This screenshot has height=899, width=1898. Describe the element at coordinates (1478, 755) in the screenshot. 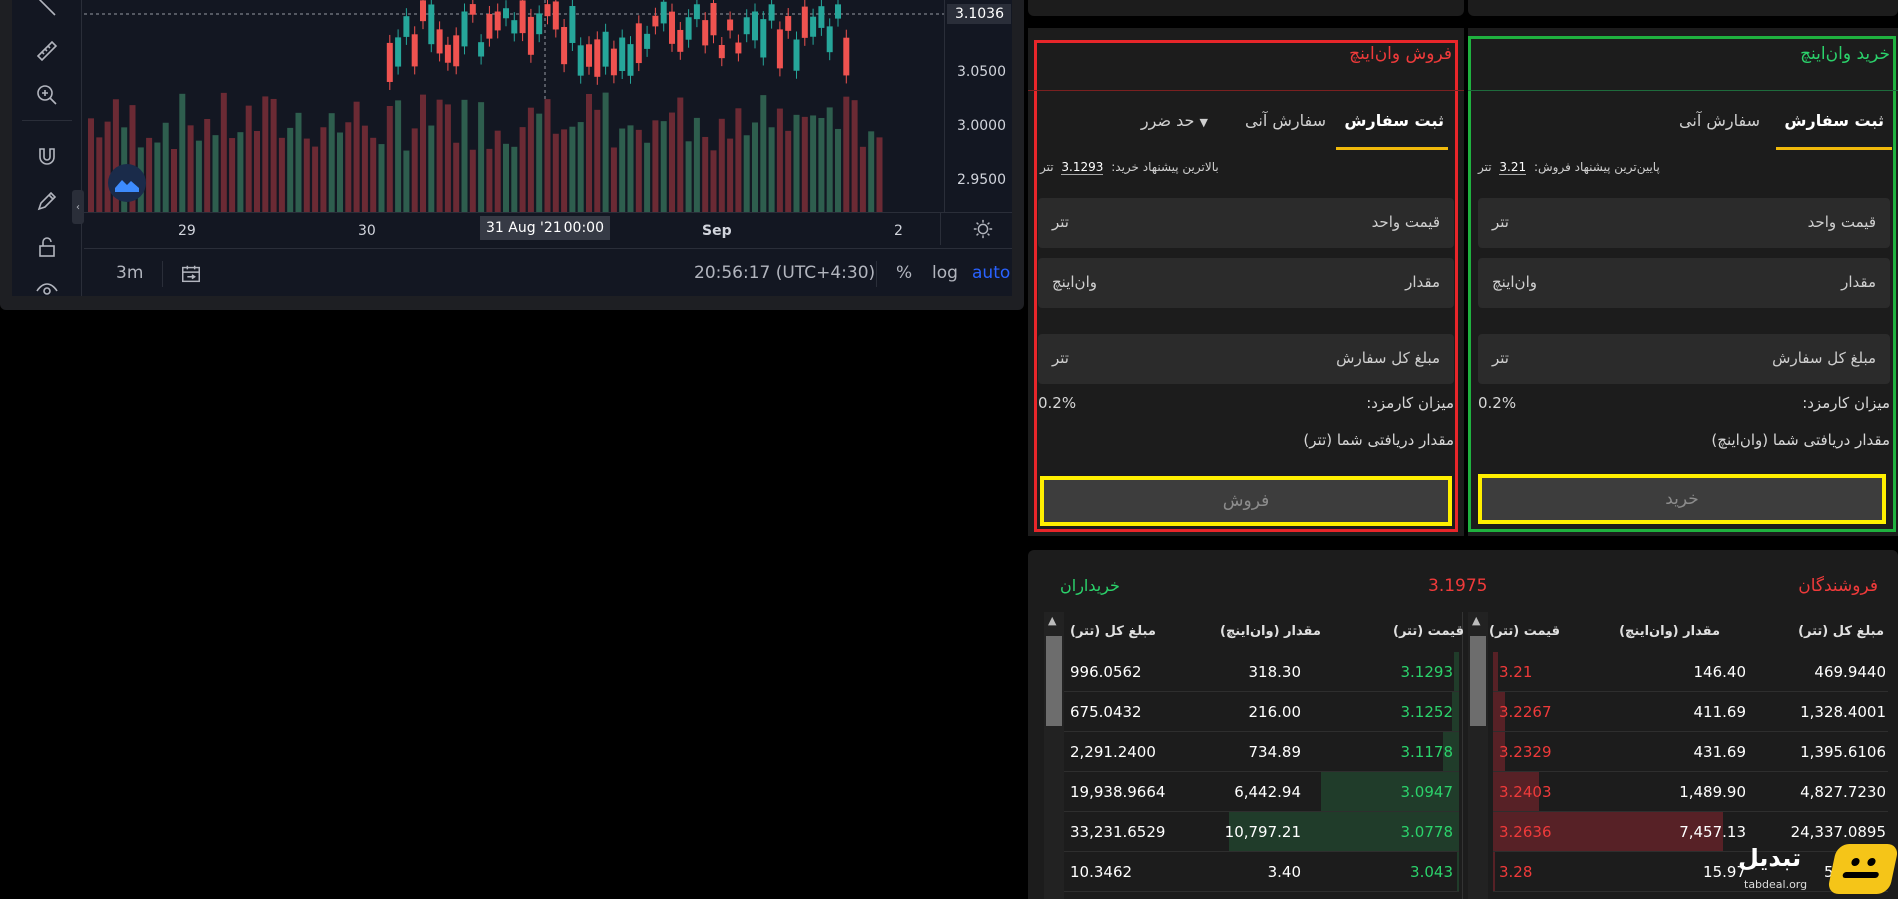

I see `sellers-scrollbar: ▲` at that location.